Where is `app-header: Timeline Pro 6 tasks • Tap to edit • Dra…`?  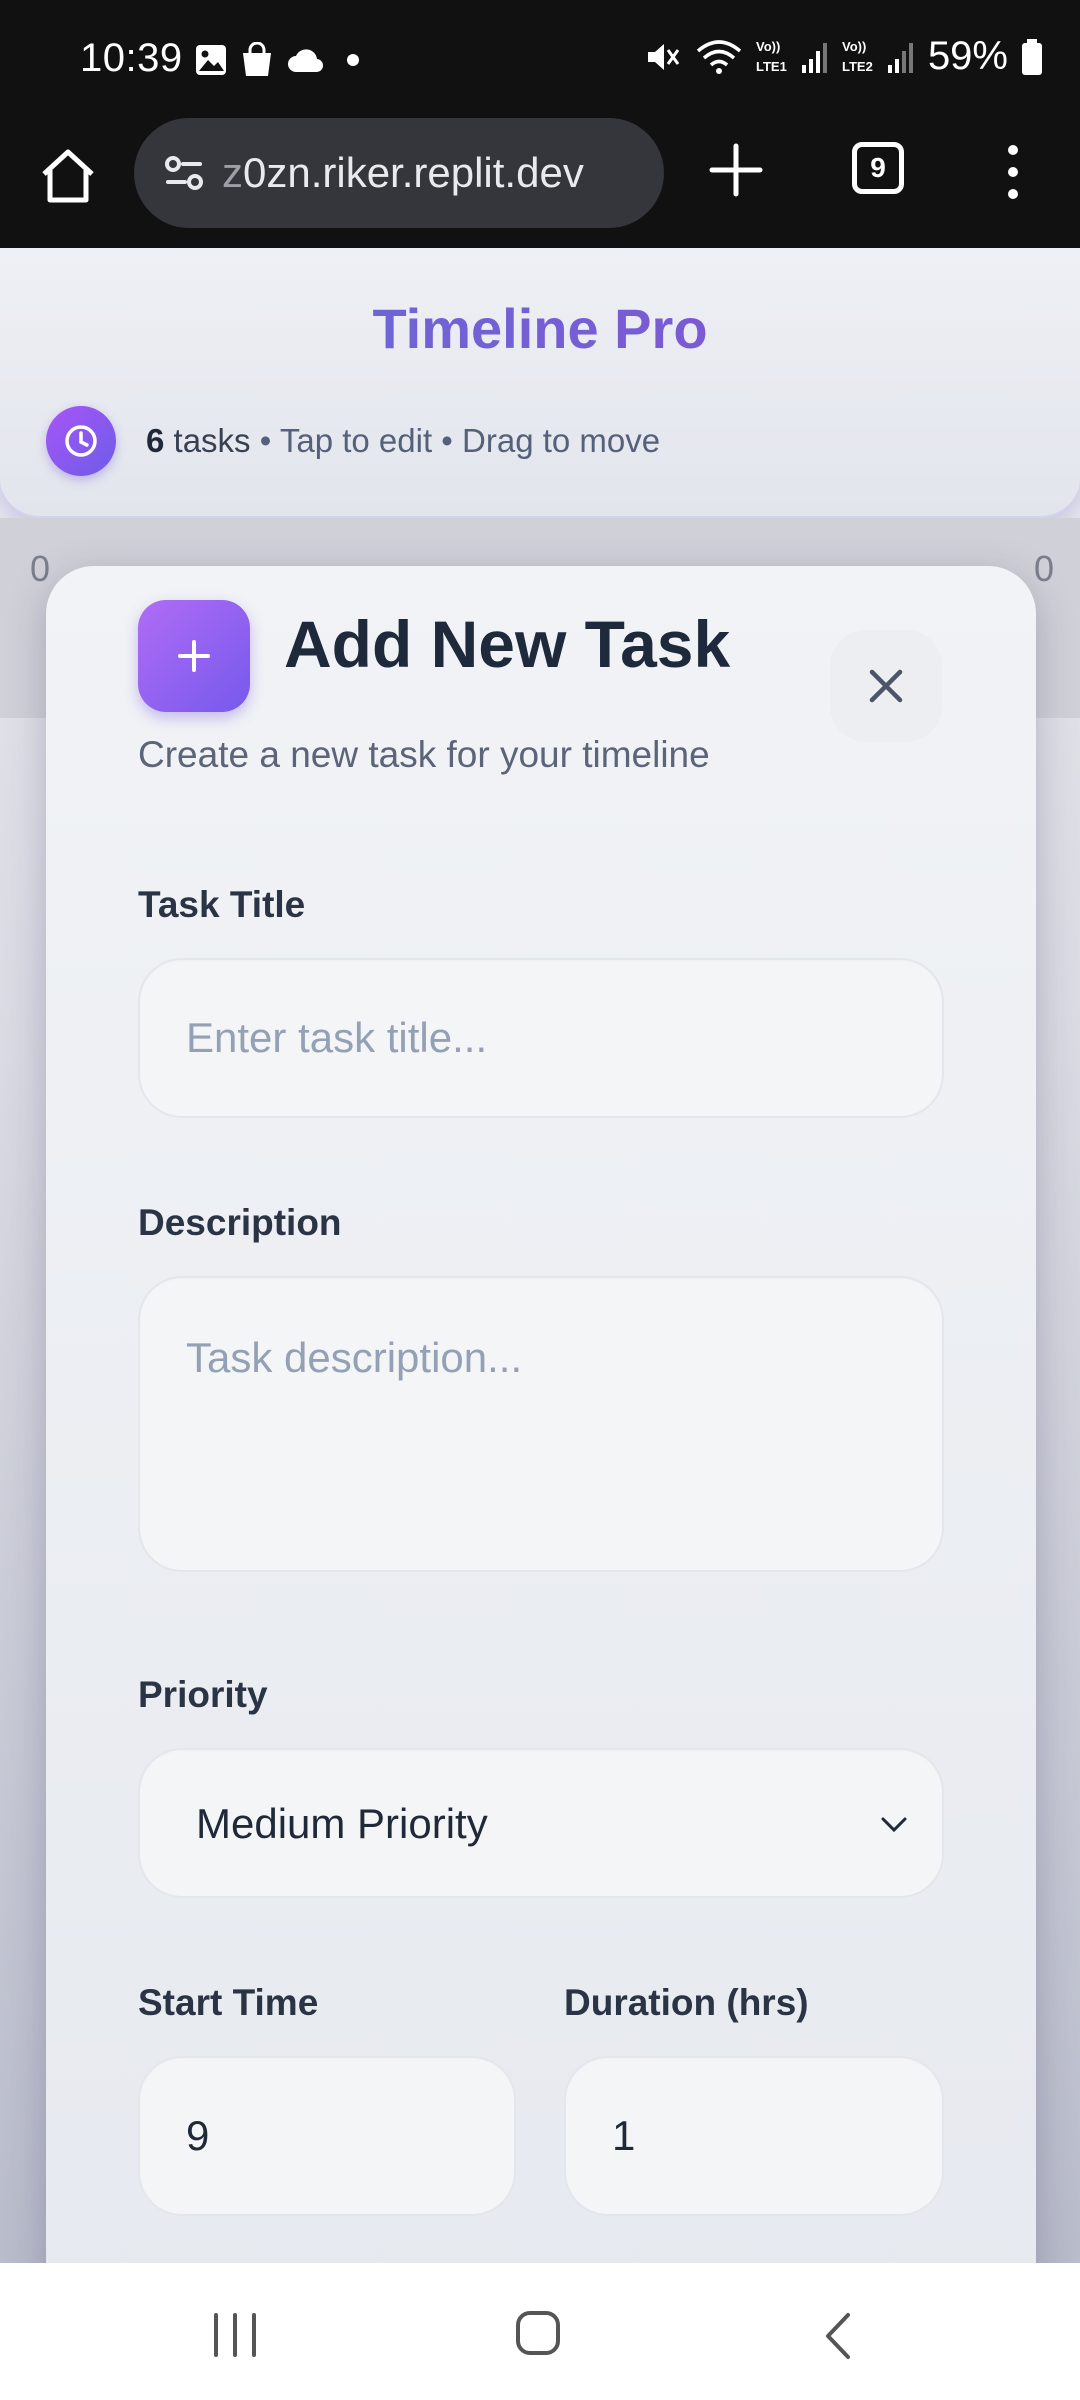
app-header: Timeline Pro 6 tasks • Tap to edit • Dra… is located at coordinates (540, 383).